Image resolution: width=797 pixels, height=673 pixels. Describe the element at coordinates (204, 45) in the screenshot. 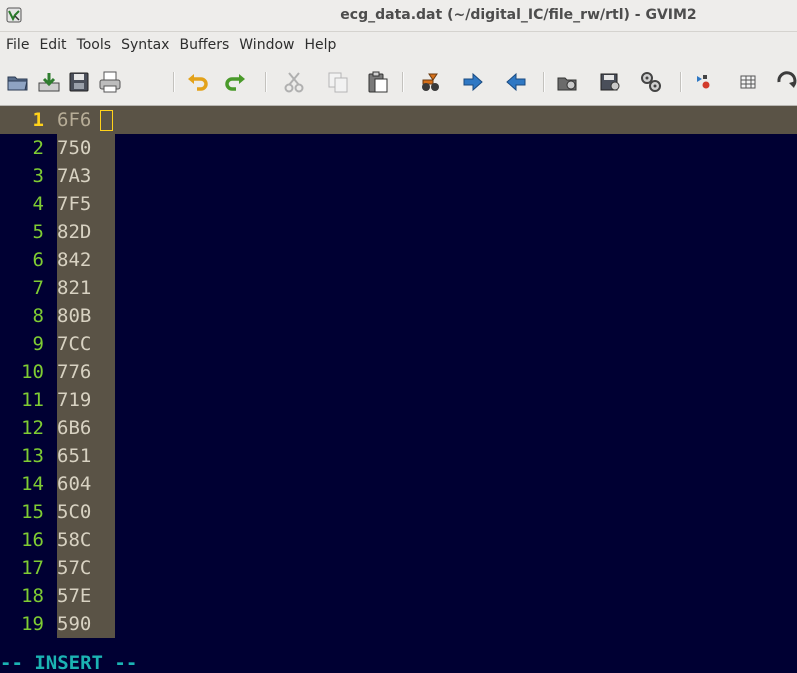

I see `menu-buffers: Buffers` at that location.